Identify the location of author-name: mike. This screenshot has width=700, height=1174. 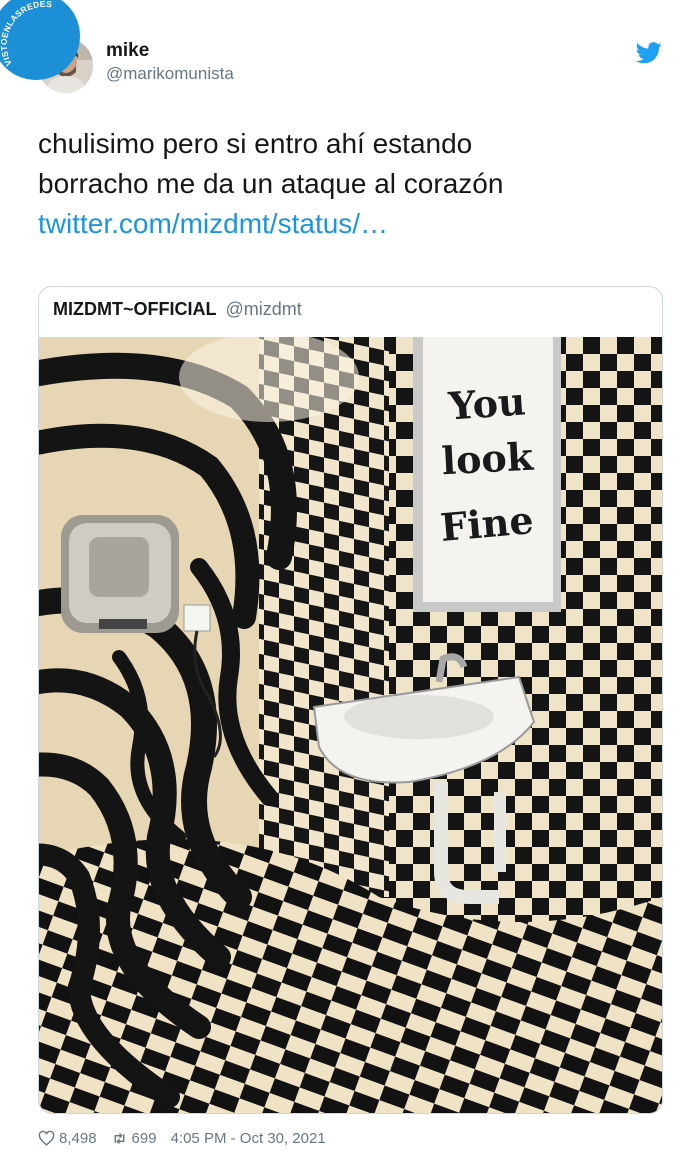
(127, 51).